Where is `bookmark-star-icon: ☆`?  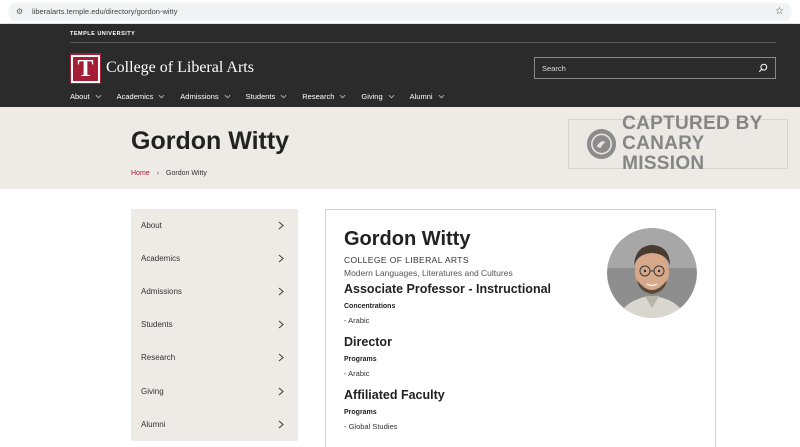 bookmark-star-icon: ☆ is located at coordinates (779, 11).